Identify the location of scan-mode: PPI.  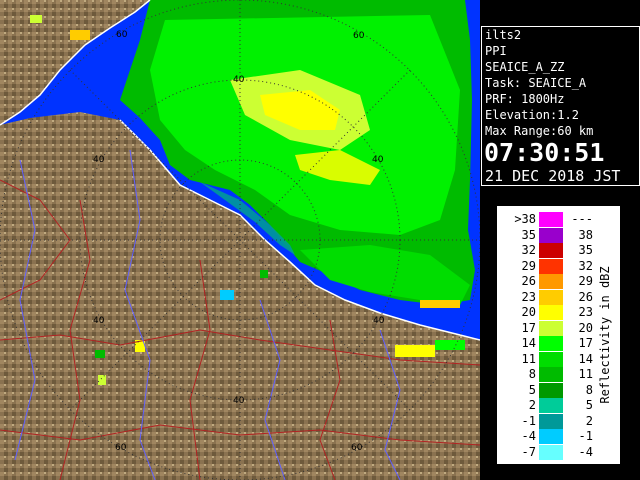
(496, 51).